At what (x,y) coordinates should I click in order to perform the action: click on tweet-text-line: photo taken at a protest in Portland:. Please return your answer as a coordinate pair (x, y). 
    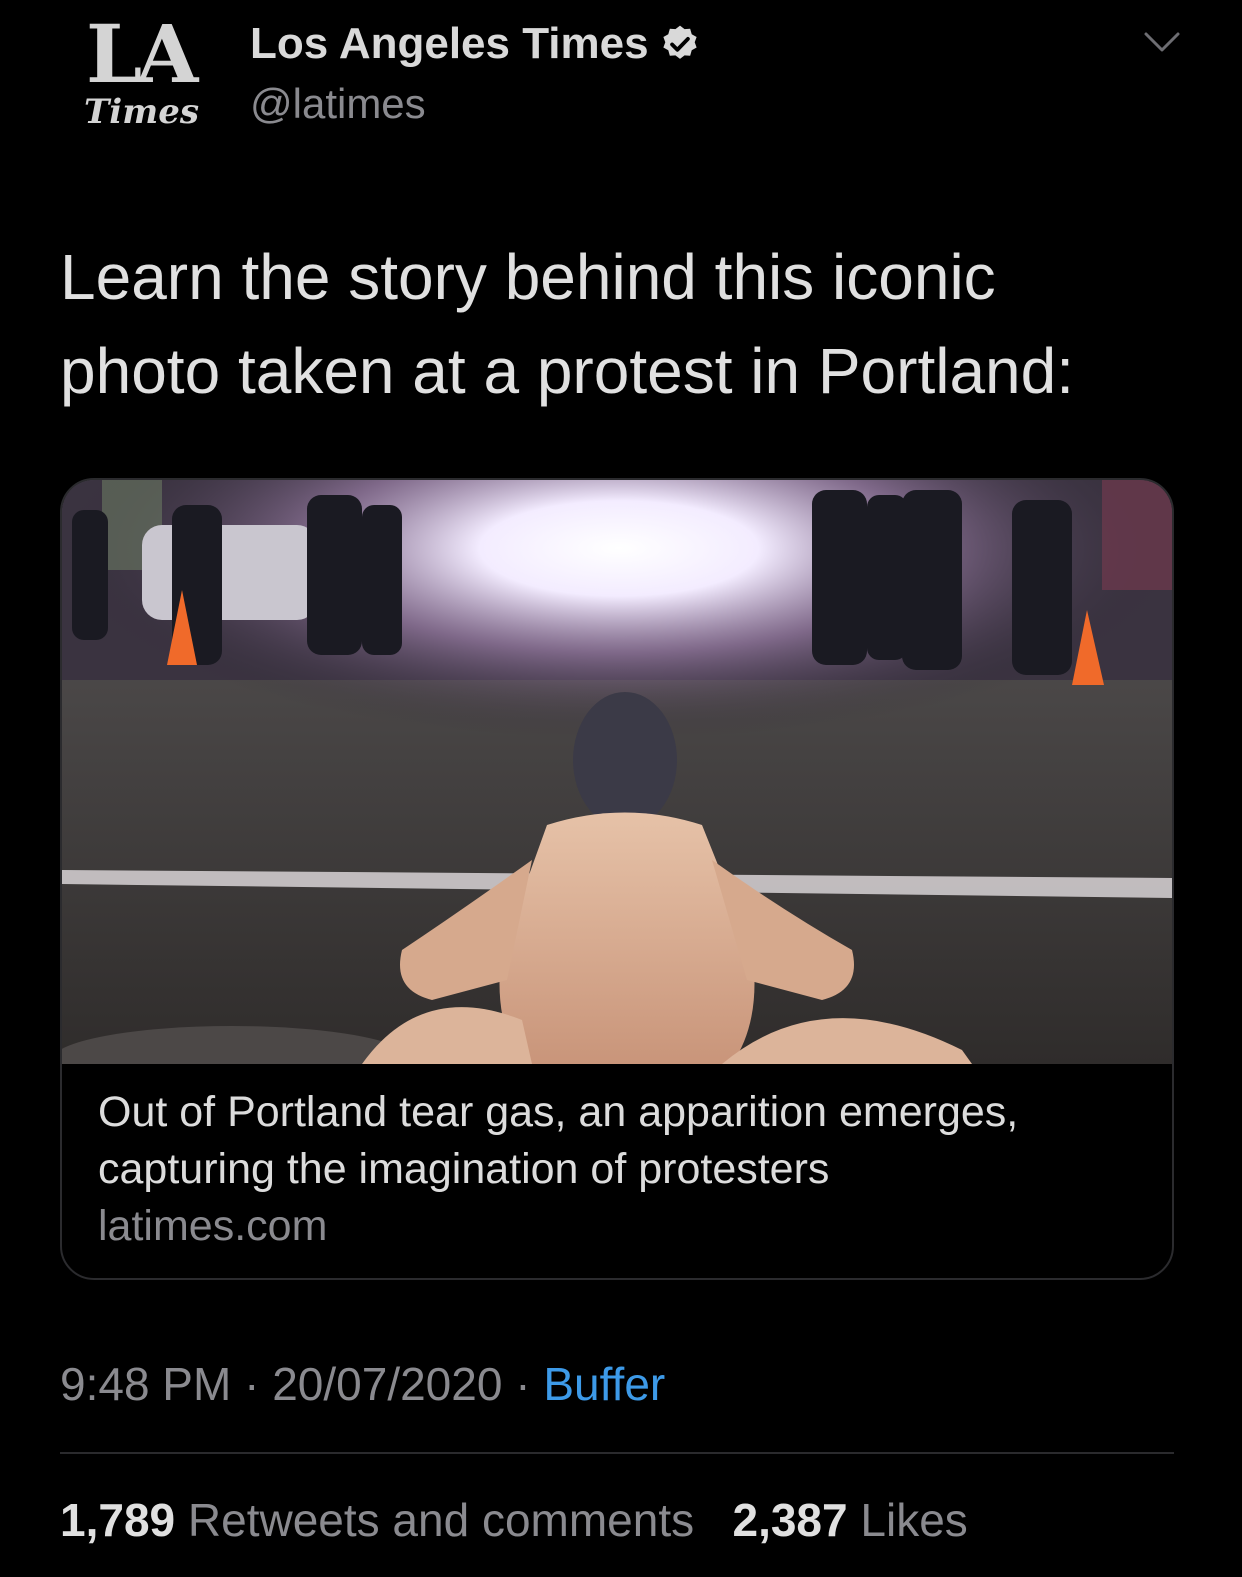
    Looking at the image, I should click on (567, 371).